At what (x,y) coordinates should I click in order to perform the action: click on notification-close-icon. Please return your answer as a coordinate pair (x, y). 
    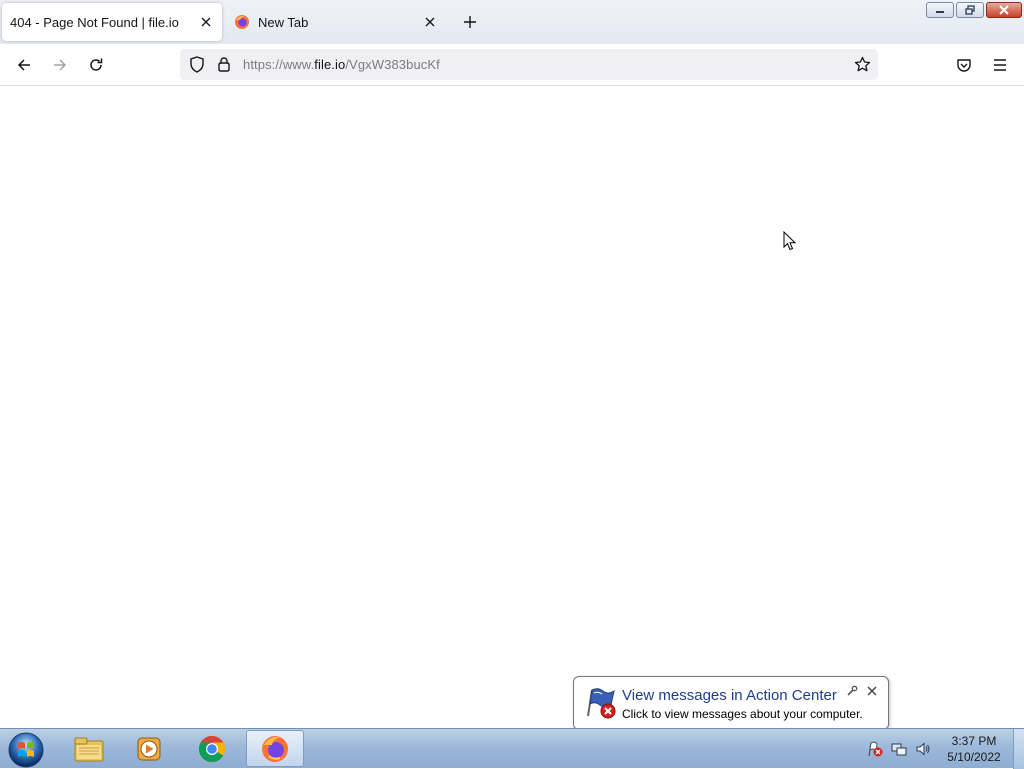
    Looking at the image, I should click on (872, 691).